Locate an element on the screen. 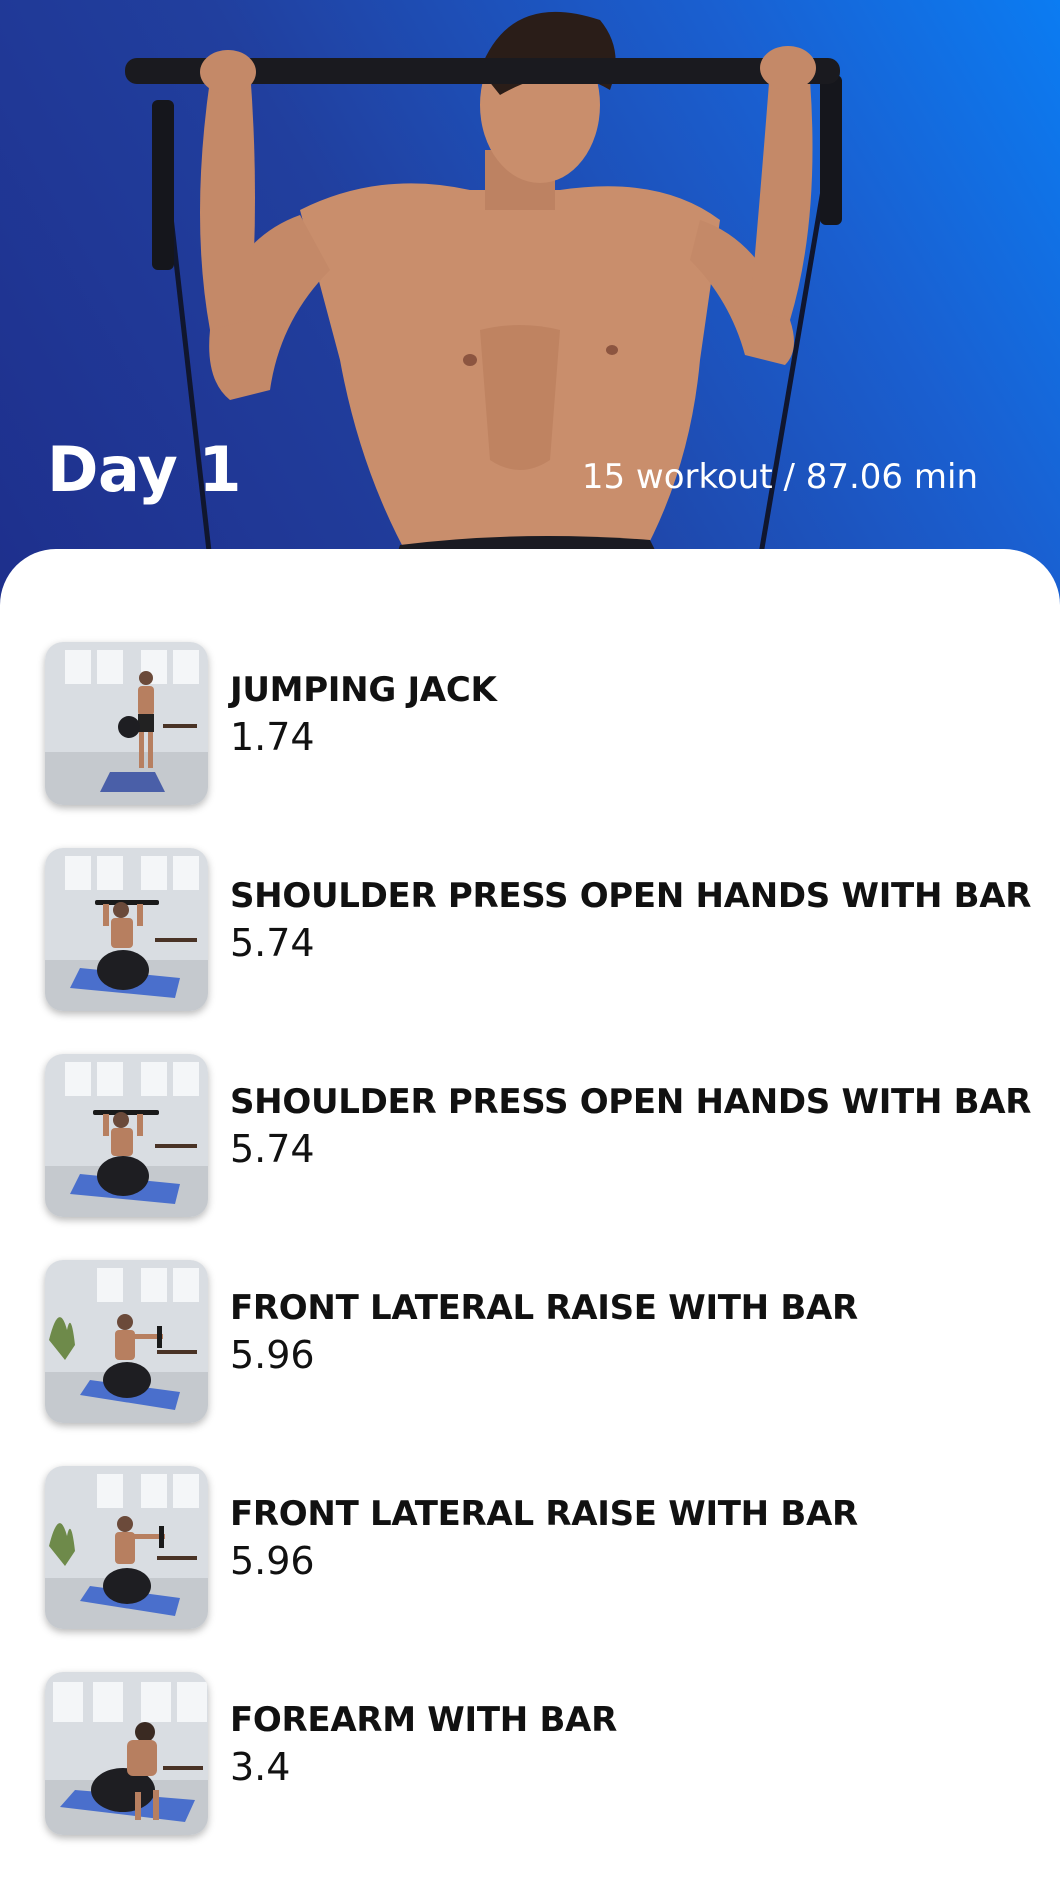 This screenshot has height=1885, width=1060. exercise-name: FOREARM WITH BAR is located at coordinates (423, 1720).